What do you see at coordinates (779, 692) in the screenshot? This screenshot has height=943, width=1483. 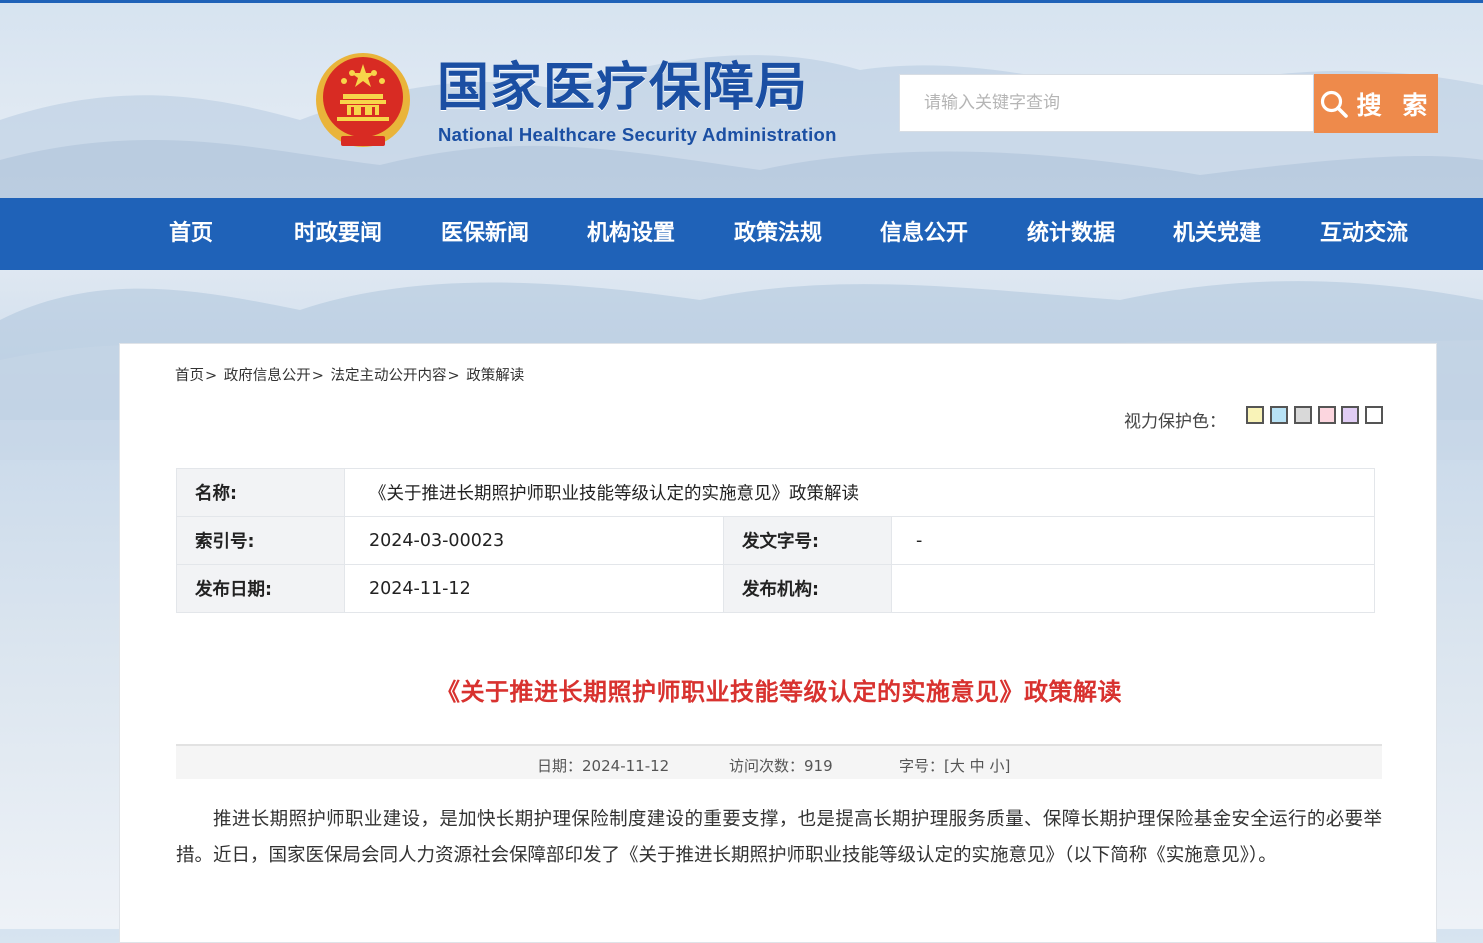 I see `article-title: 《关于推进长期照护师职业技能等级认定的实施意见》政策解读` at bounding box center [779, 692].